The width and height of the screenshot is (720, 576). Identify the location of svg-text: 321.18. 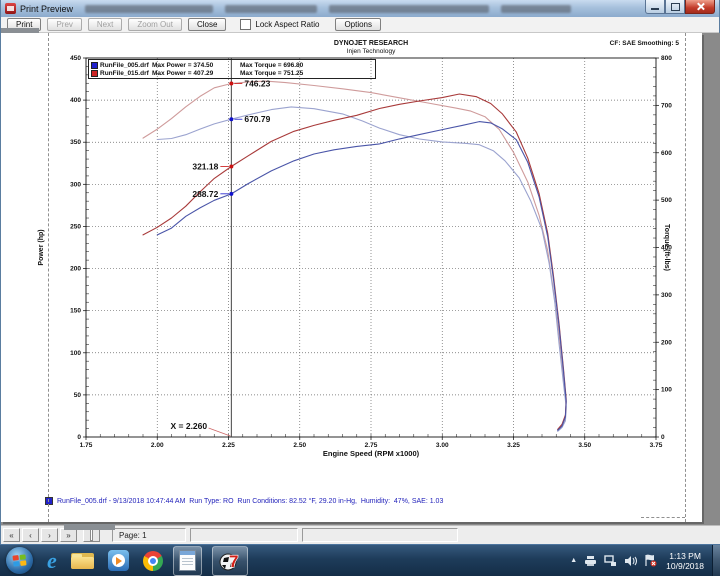
(205, 166).